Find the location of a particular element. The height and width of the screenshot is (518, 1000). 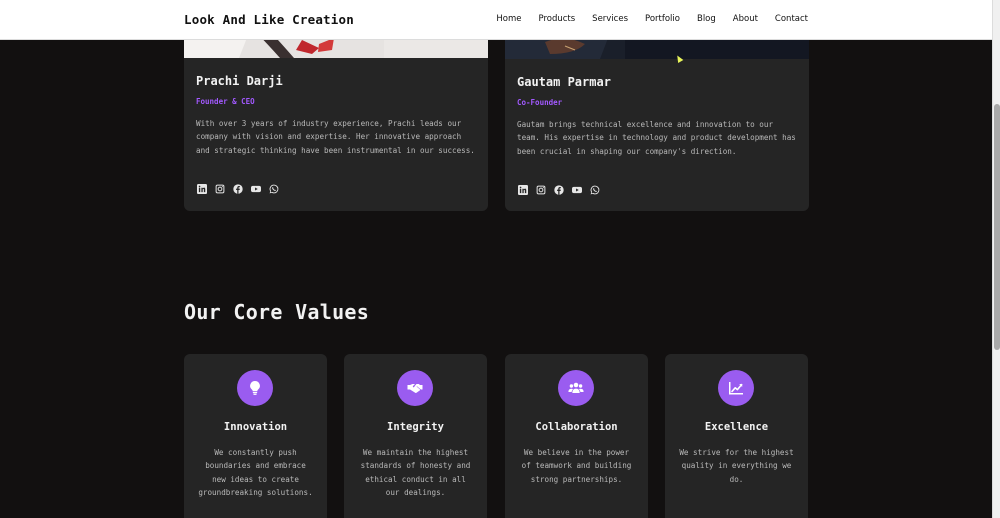

nav-link-blog: Blog is located at coordinates (706, 19).